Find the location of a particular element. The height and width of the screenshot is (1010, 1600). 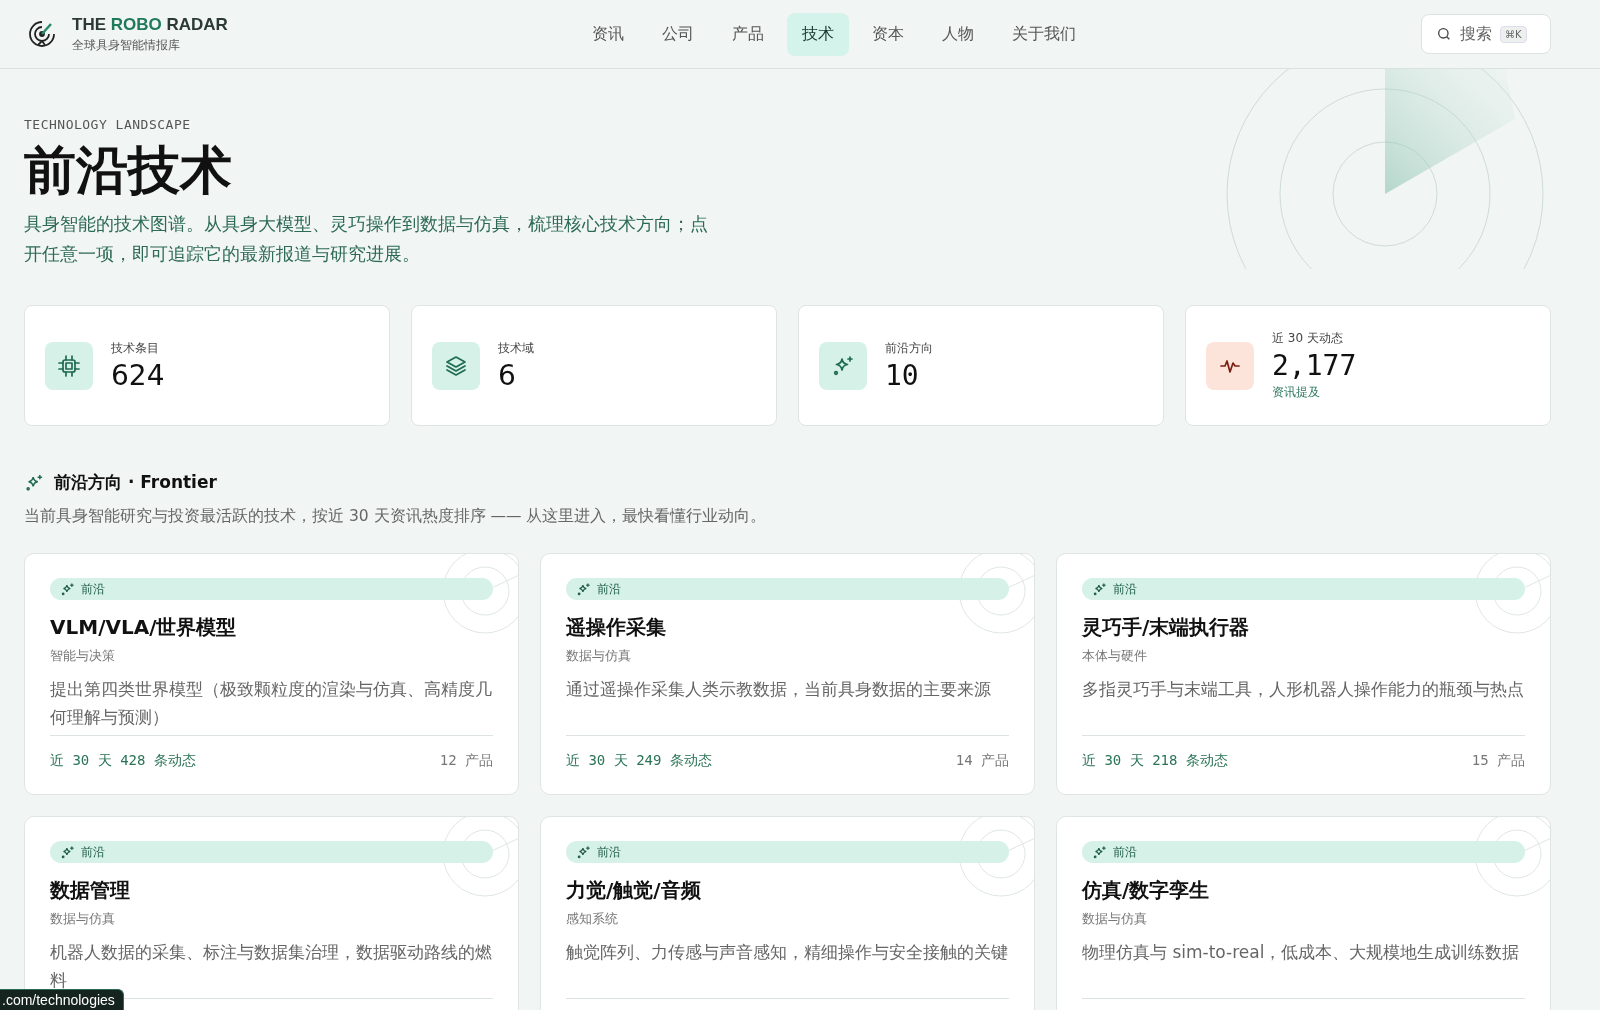

stat-label: 近 30 天动态 is located at coordinates (1308, 338).